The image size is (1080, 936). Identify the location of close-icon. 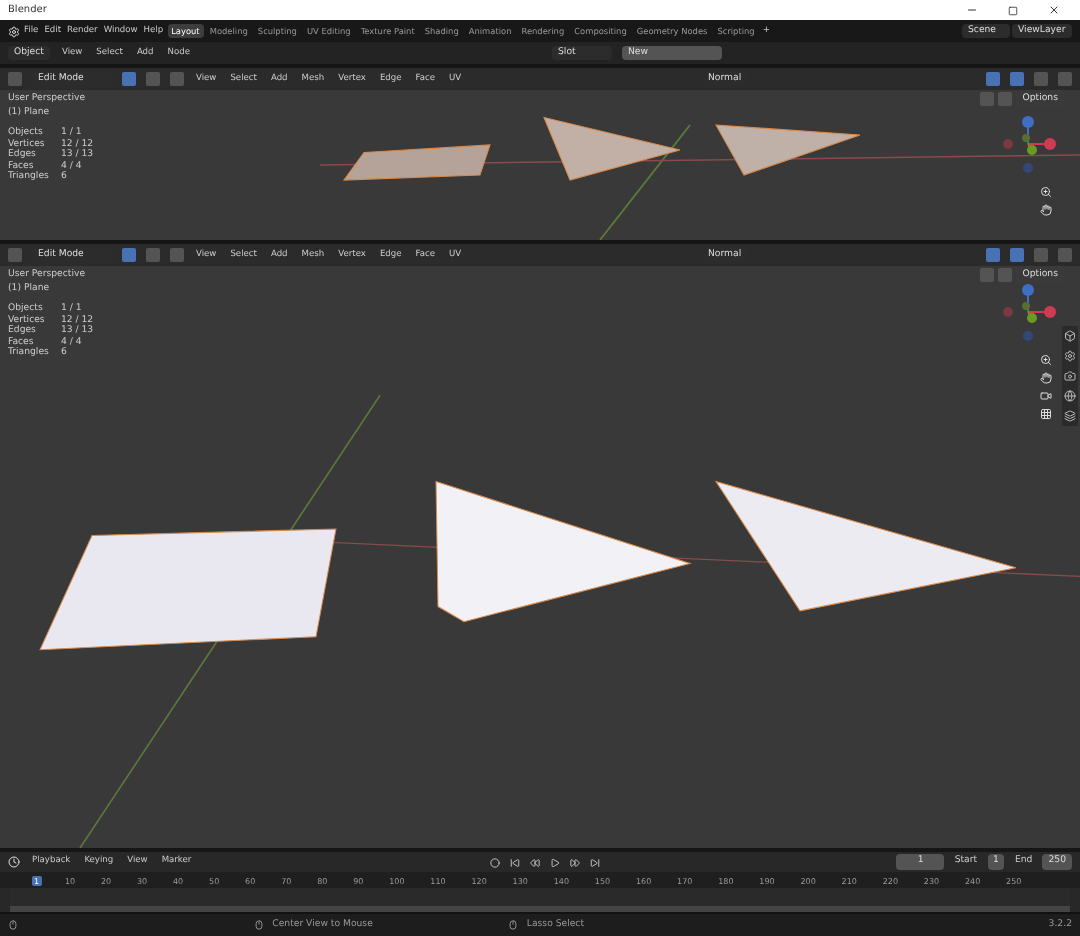
(1054, 10).